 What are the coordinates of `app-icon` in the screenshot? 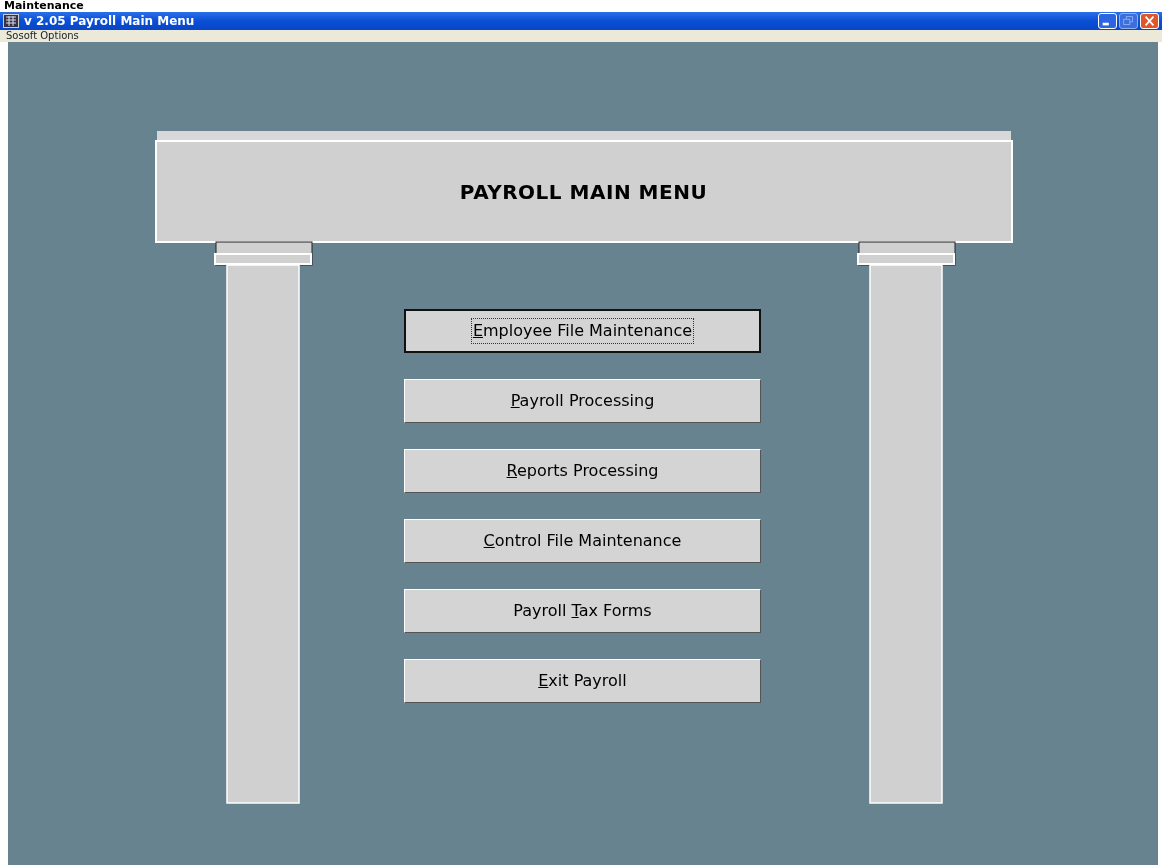 It's located at (11, 21).